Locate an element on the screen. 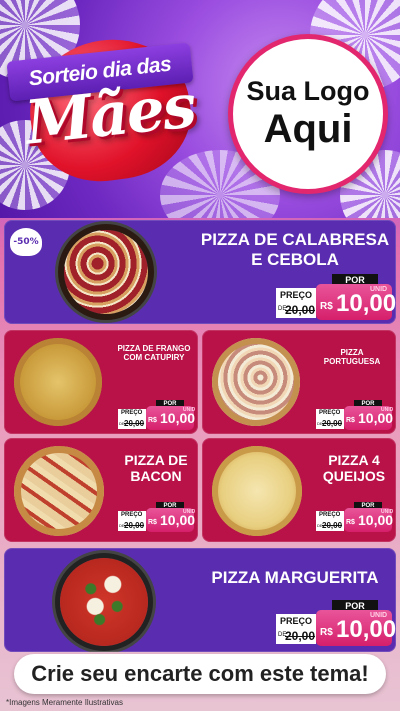  logo-text-line1: Sua Logo is located at coordinates (308, 91).